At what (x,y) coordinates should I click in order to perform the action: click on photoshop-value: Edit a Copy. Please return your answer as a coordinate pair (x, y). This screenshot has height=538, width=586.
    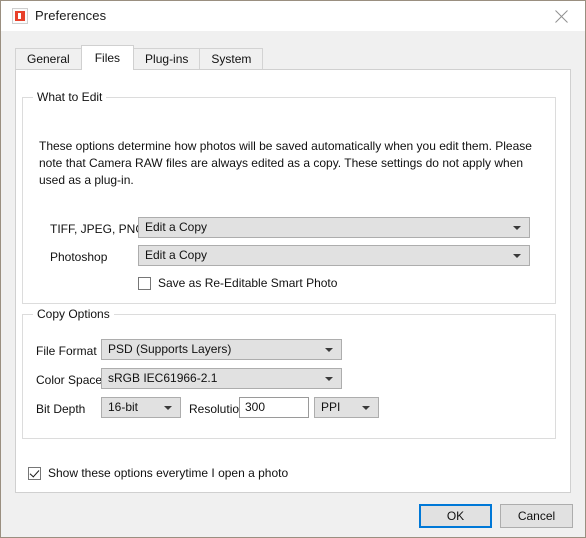
    Looking at the image, I should click on (176, 255).